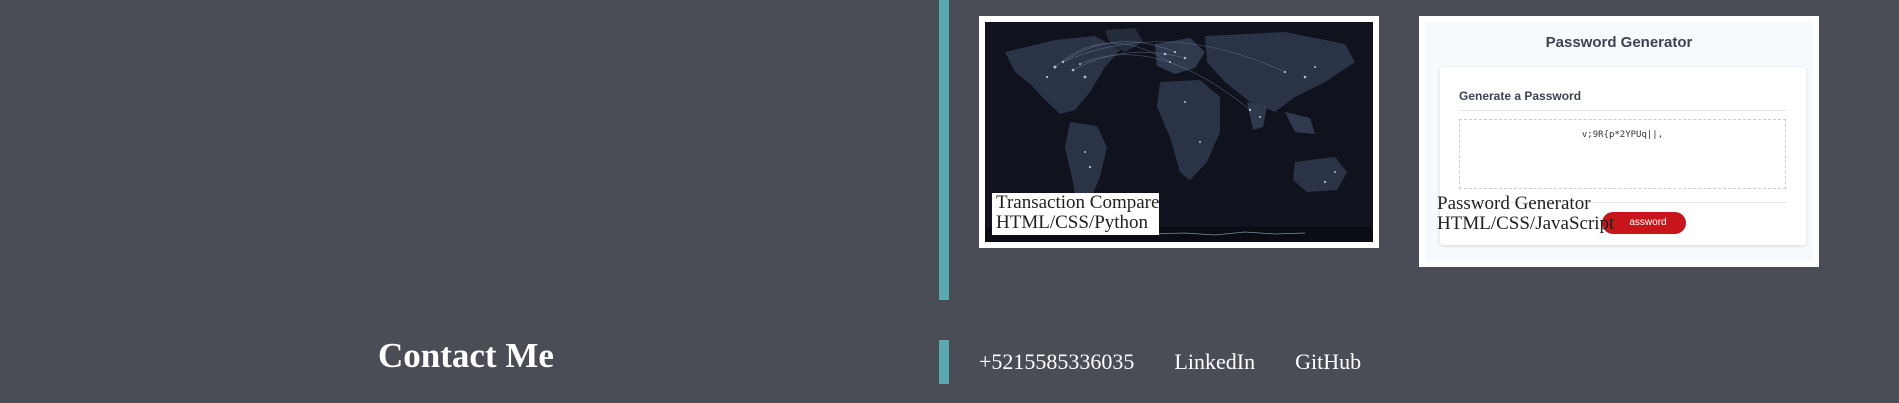  Describe the element at coordinates (1514, 203) in the screenshot. I see `project-name: Password Generator` at that location.